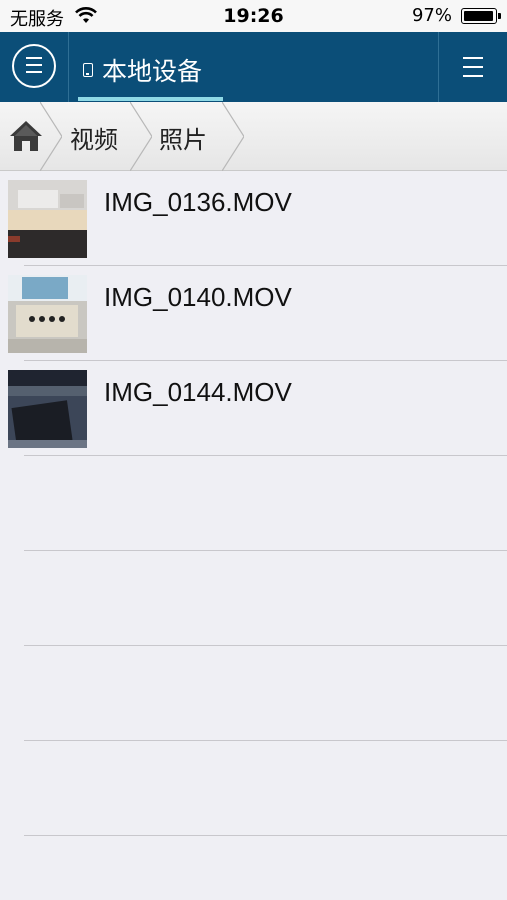 The image size is (507, 900). I want to click on breadcrumb-item-video: 视频, so click(94, 137).